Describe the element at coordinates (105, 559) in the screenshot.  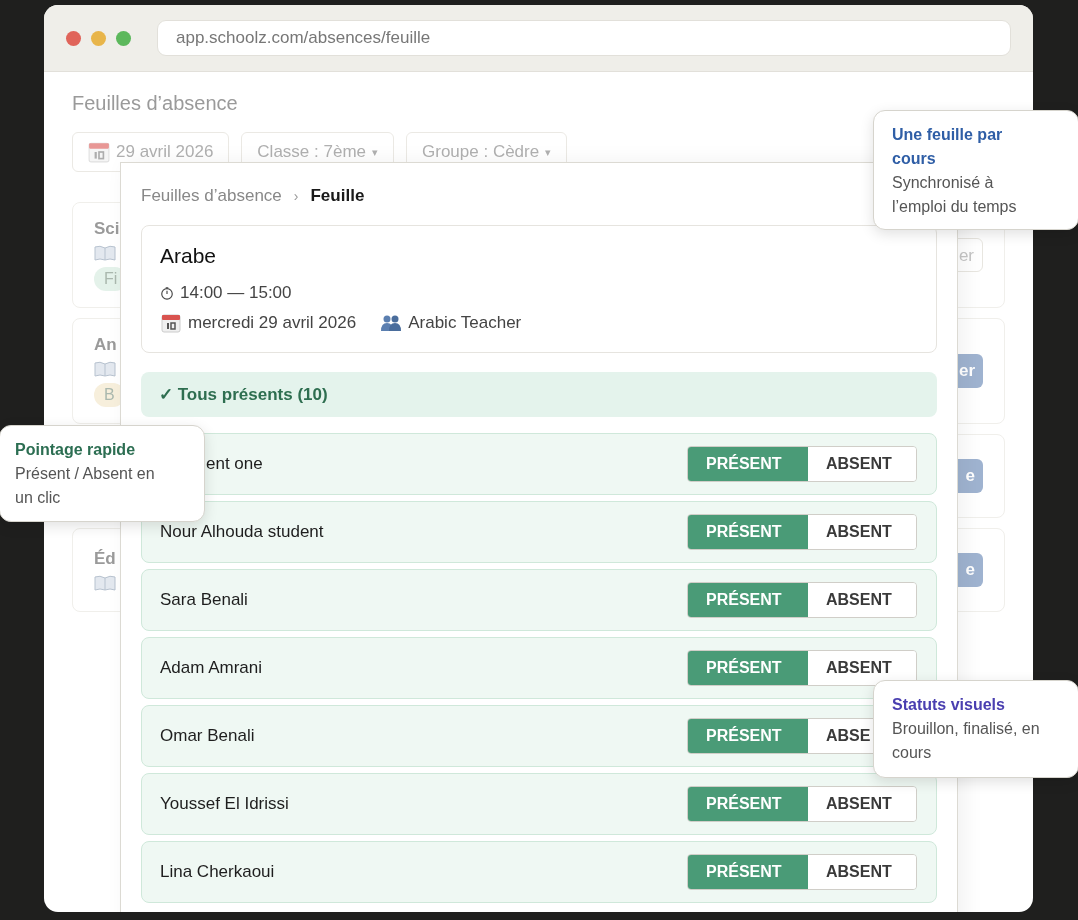
I see `course-title: Éd` at that location.